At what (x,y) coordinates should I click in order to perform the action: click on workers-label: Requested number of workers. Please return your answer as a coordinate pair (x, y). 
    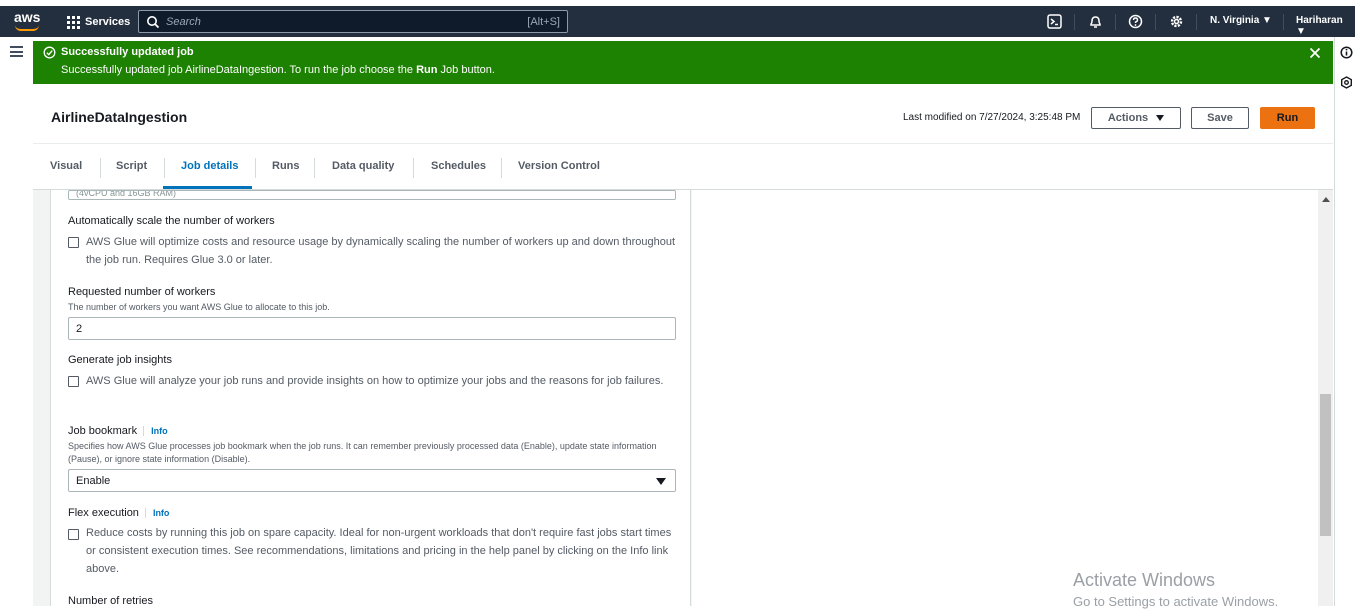
    Looking at the image, I should click on (142, 292).